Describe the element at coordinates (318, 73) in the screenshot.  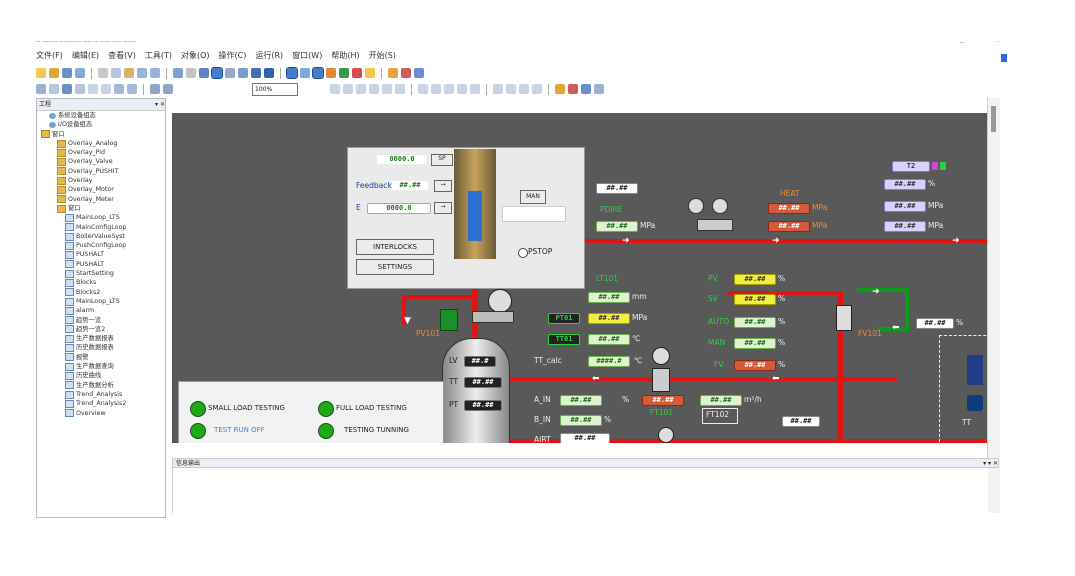
I see `layer-icon` at that location.